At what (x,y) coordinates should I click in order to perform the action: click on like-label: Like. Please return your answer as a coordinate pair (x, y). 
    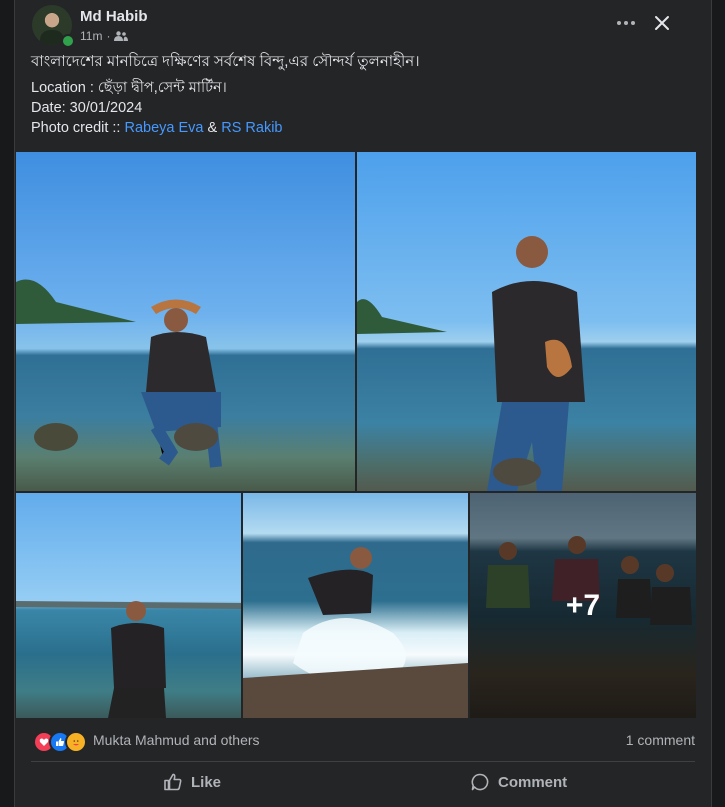
    Looking at the image, I should click on (206, 782).